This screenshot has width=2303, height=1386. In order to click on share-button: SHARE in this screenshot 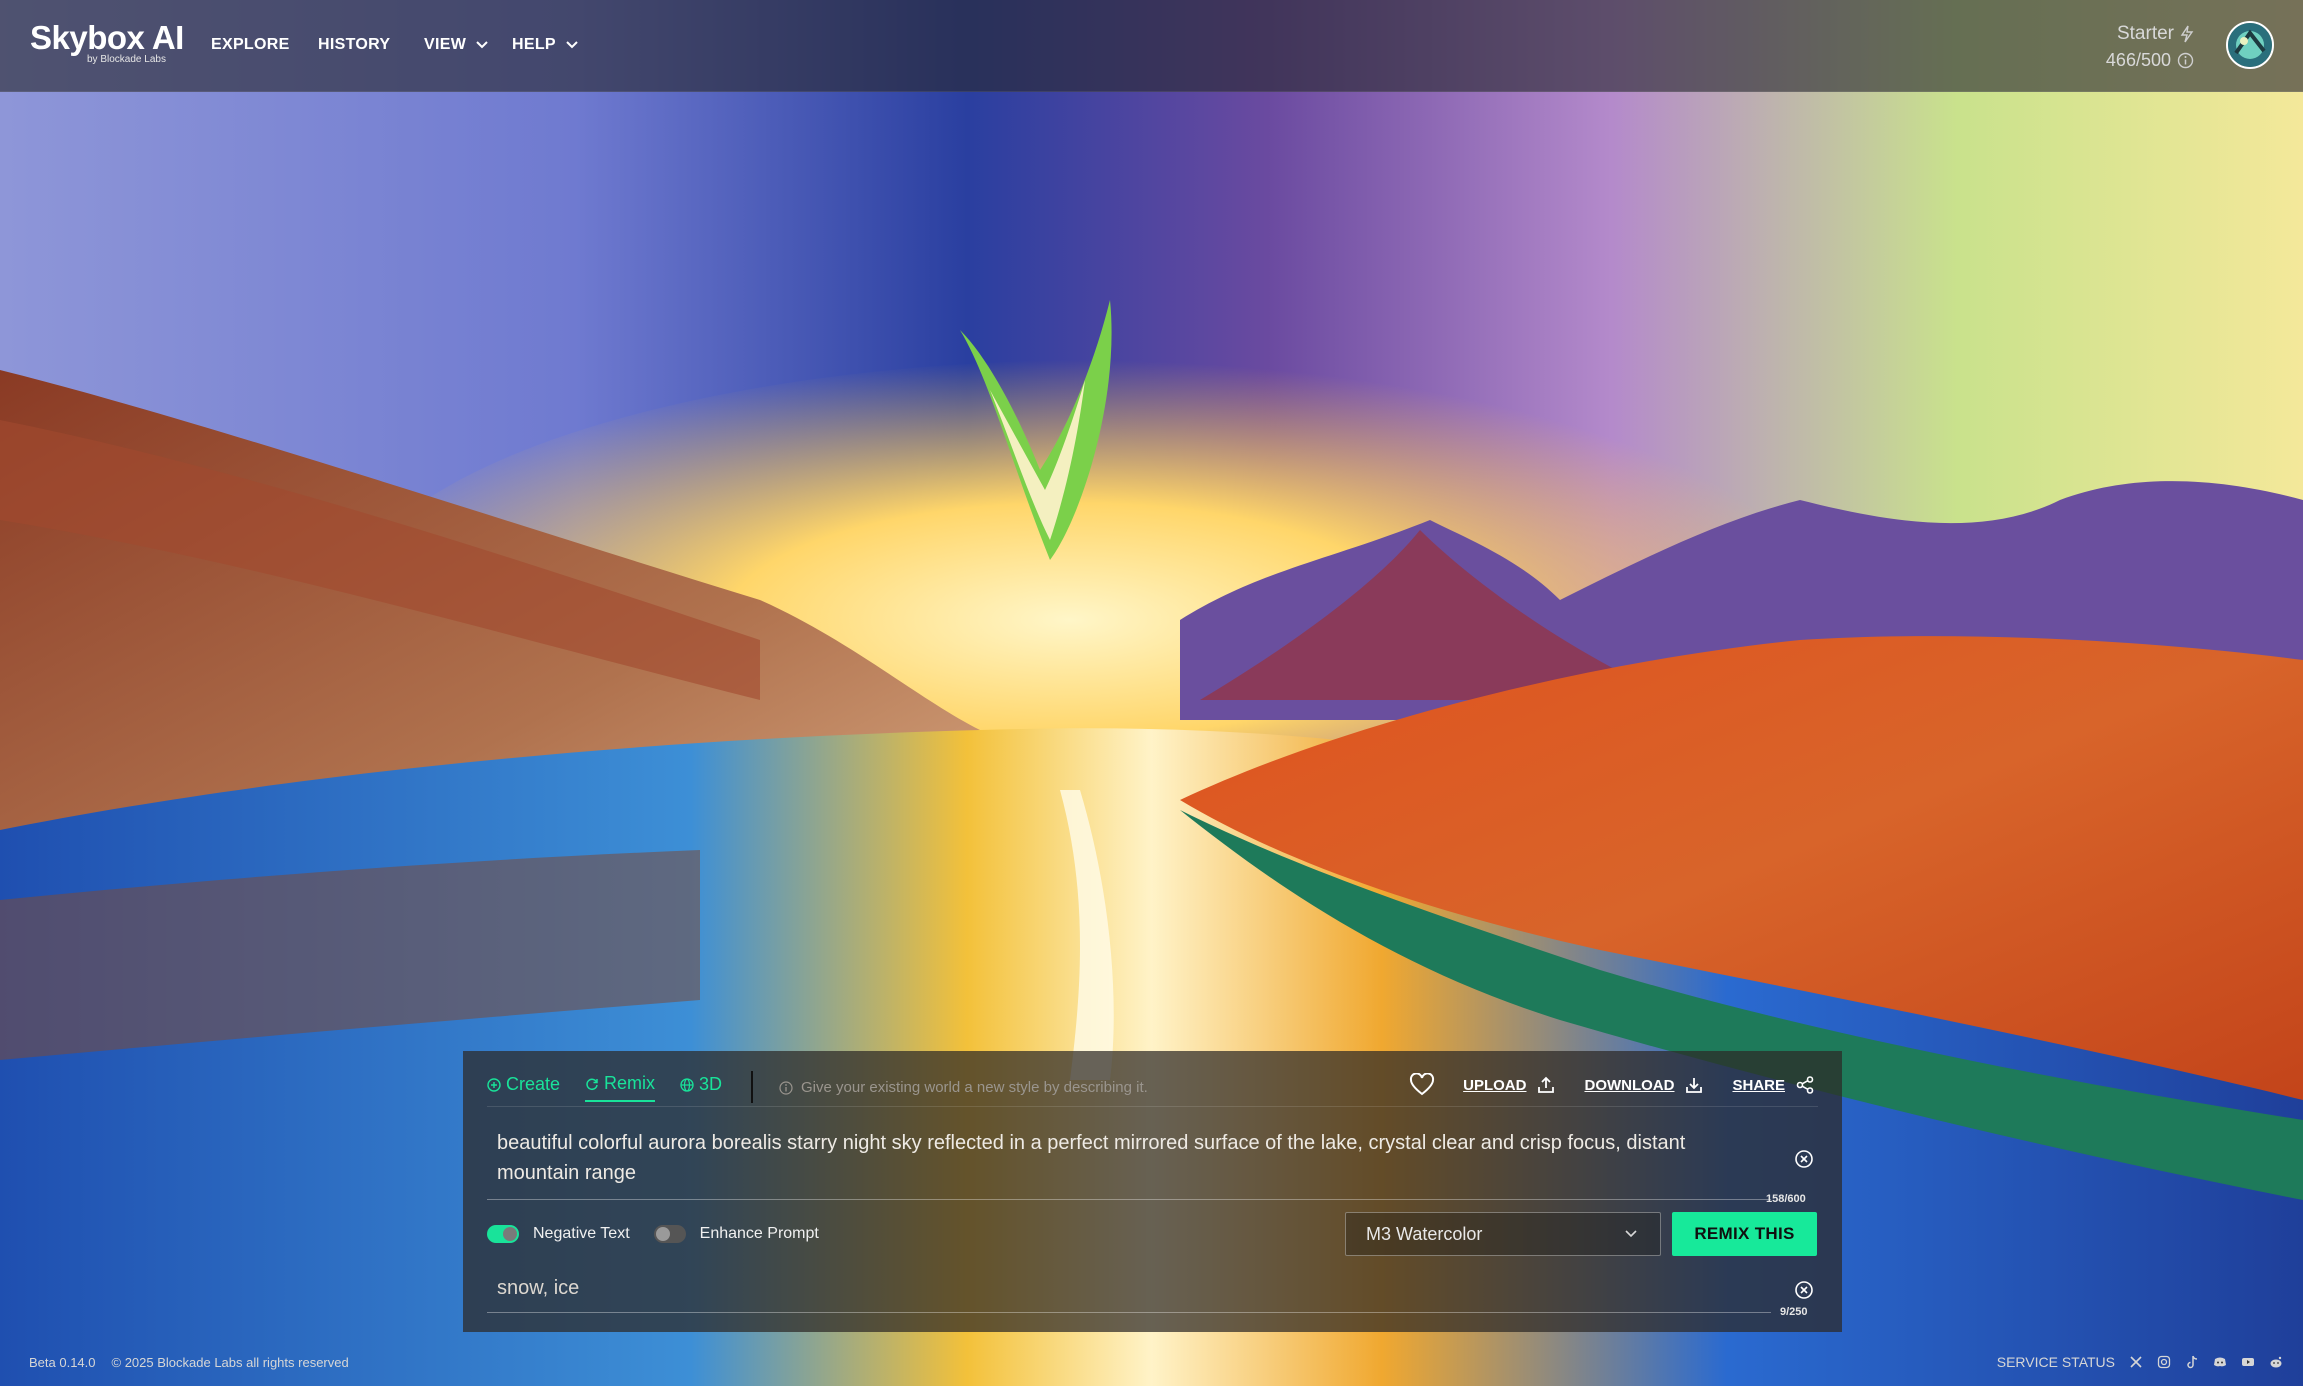, I will do `click(1773, 1085)`.